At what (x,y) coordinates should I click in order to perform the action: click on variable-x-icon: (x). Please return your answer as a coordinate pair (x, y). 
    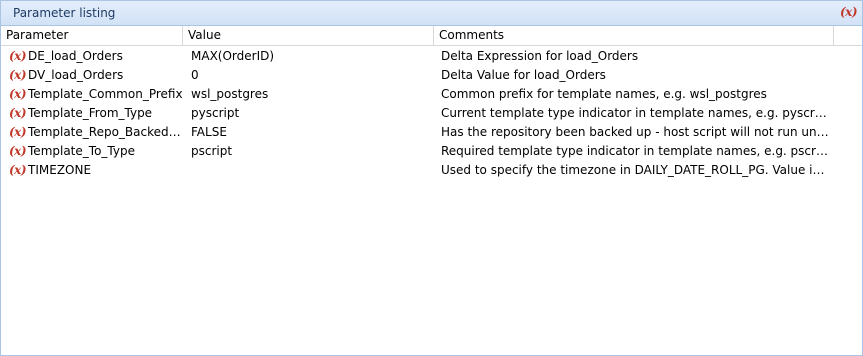
    Looking at the image, I should click on (849, 12).